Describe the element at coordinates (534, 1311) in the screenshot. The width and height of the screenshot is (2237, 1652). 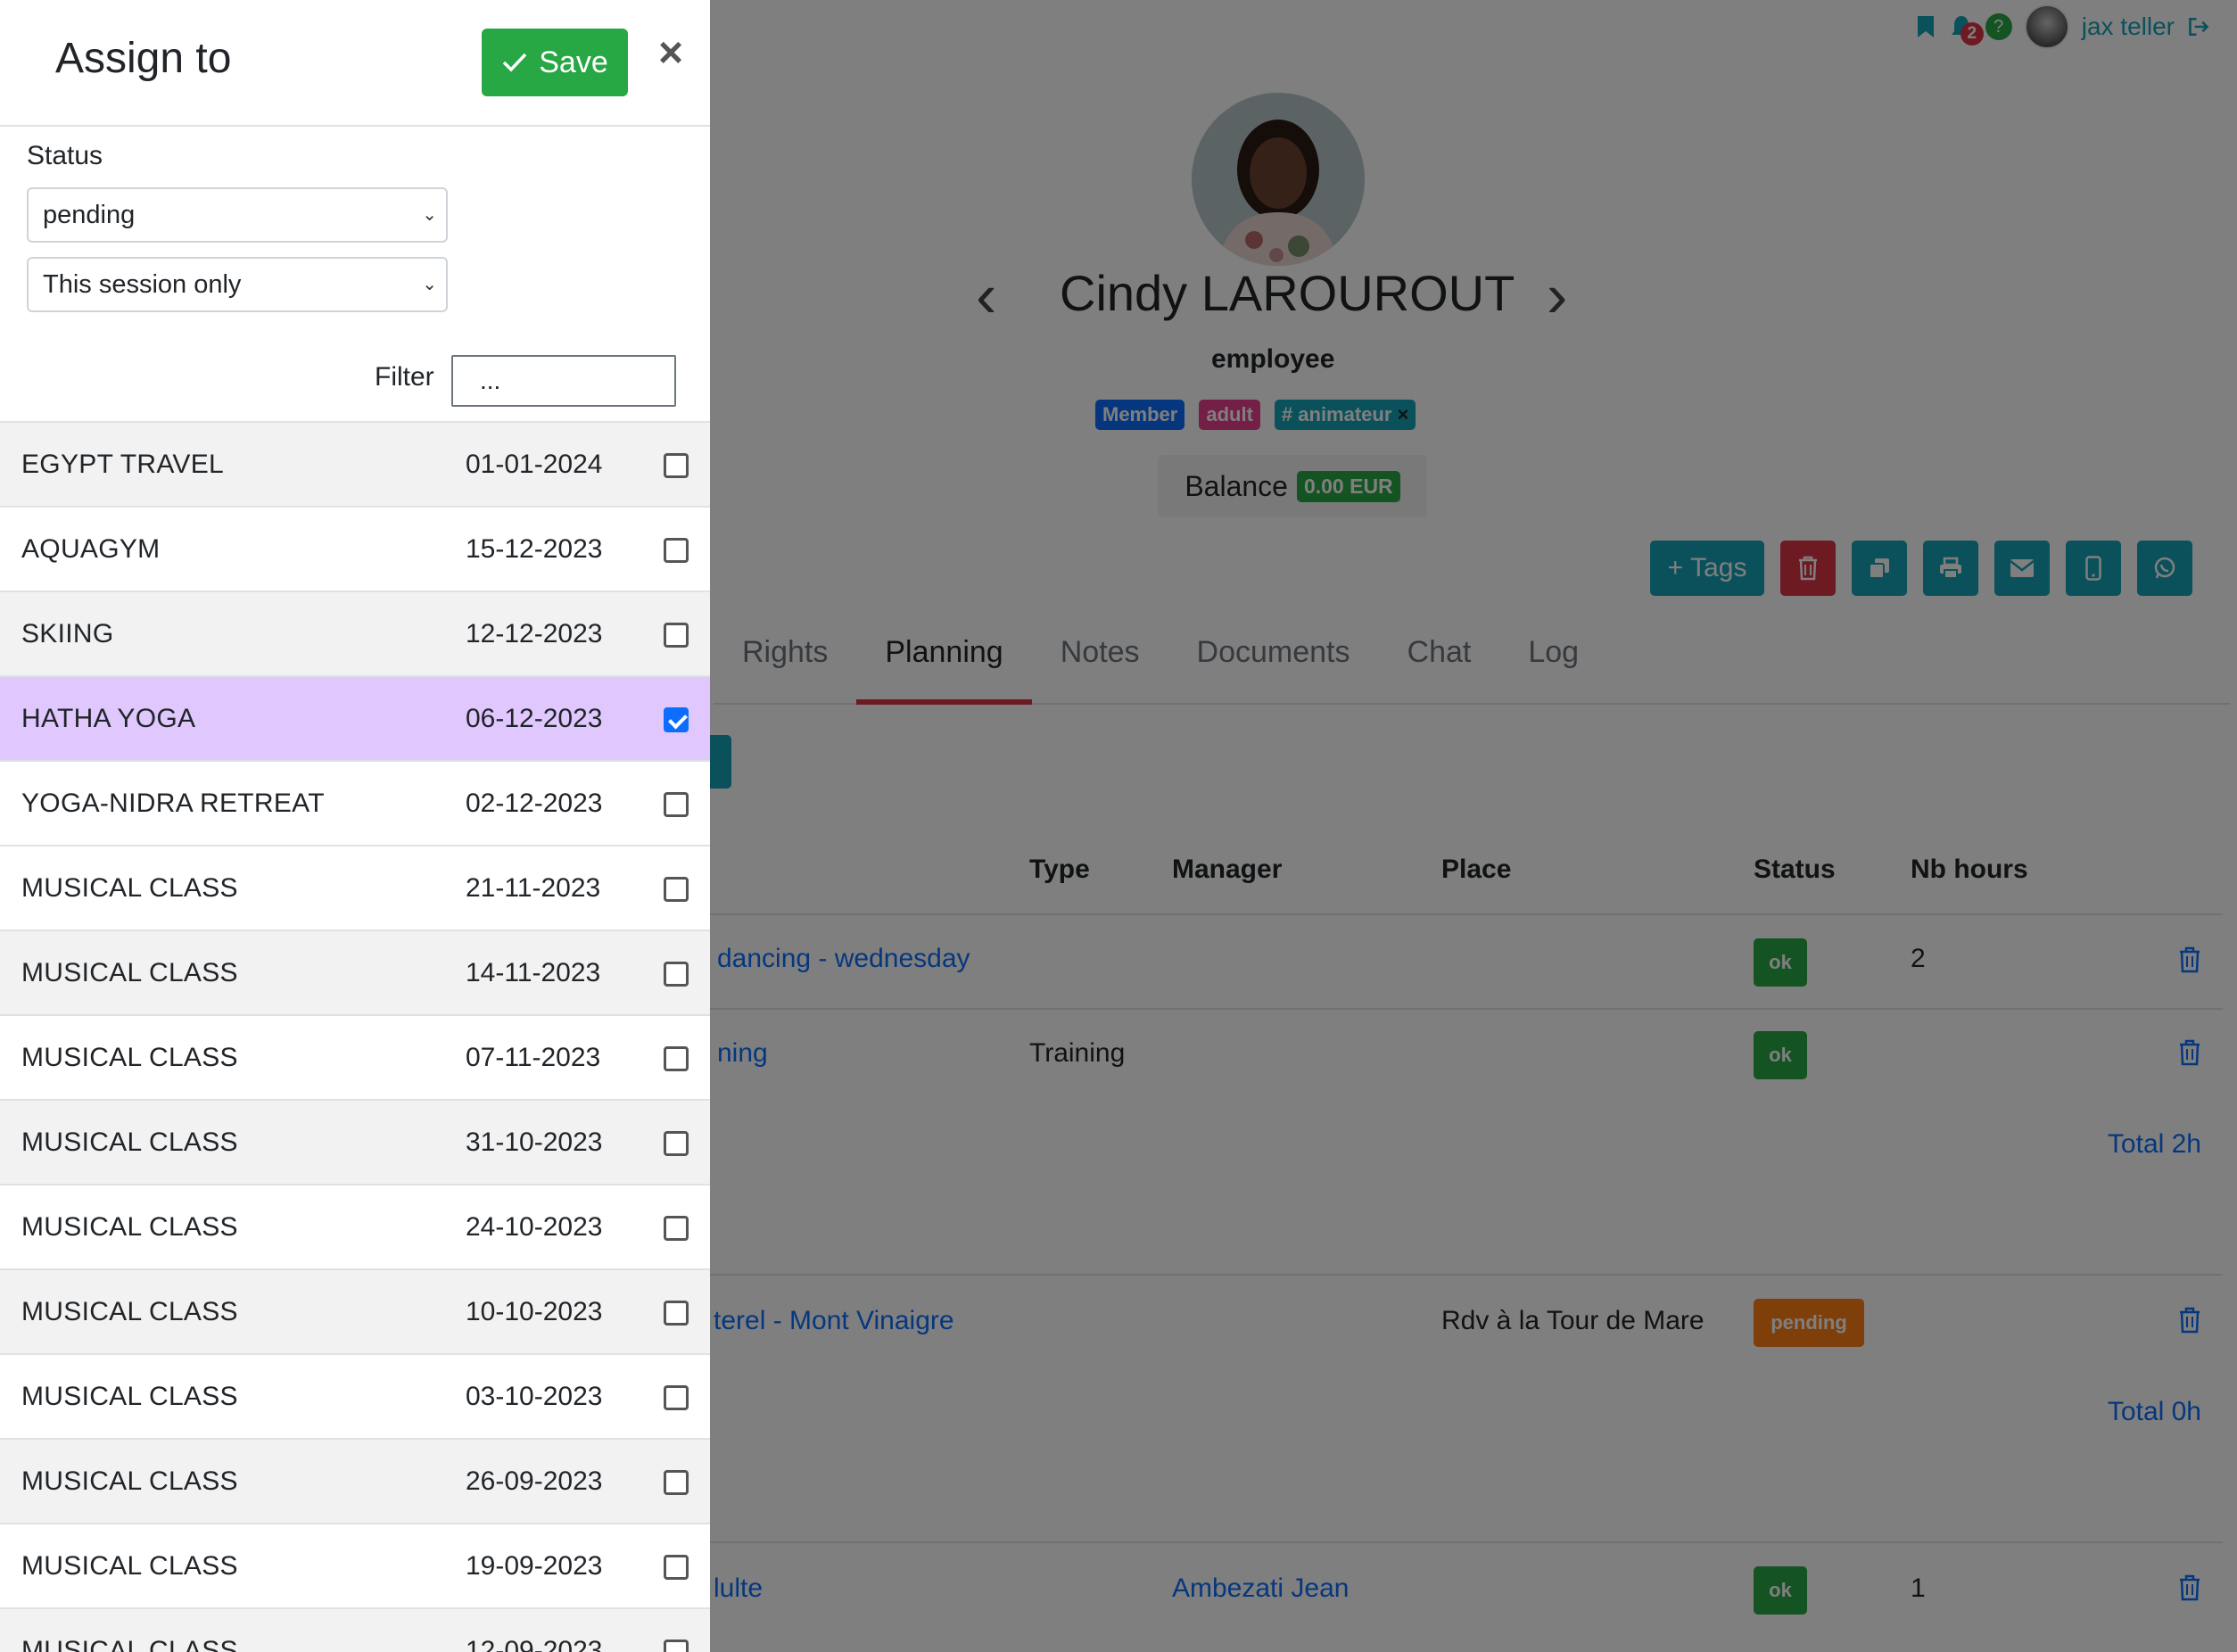
I see `session-date: 10-10-2023` at that location.